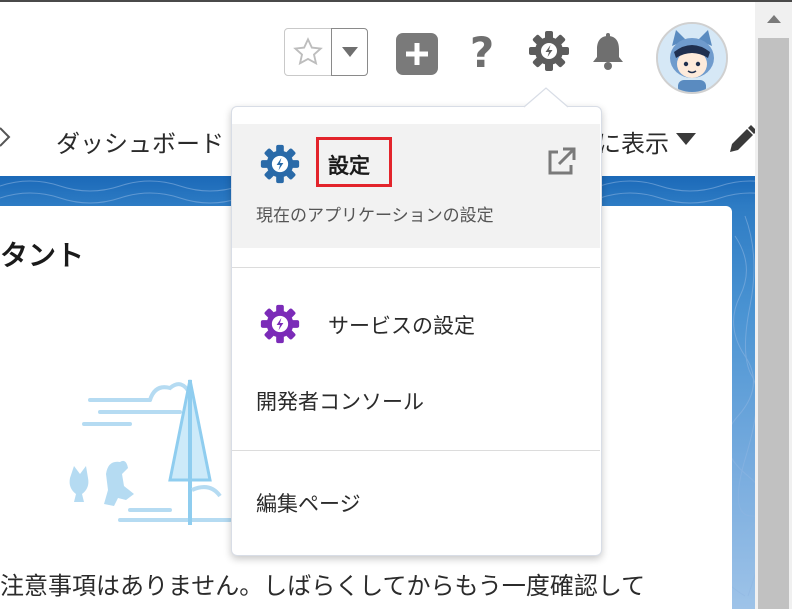 Image resolution: width=792 pixels, height=613 pixels. I want to click on scroll-up-button, so click(773, 19).